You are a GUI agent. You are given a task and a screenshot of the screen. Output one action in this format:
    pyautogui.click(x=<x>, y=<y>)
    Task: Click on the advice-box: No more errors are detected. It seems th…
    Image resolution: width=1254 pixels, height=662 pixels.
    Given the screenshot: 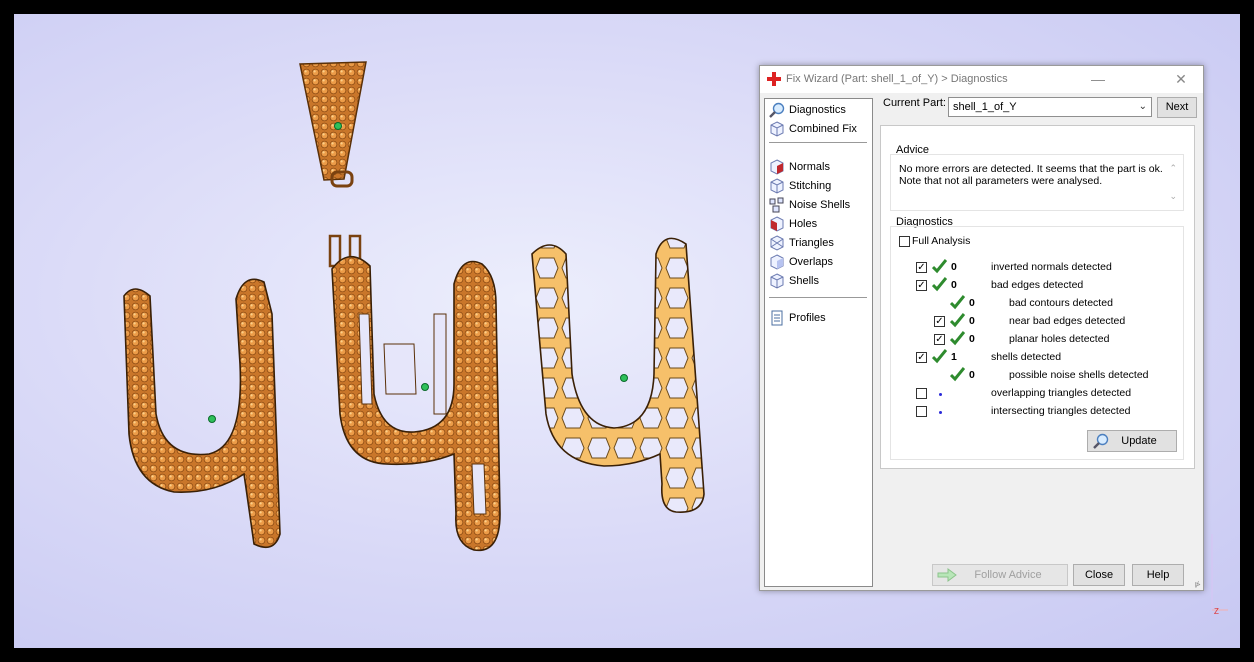 What is the action you would take?
    pyautogui.click(x=1037, y=182)
    